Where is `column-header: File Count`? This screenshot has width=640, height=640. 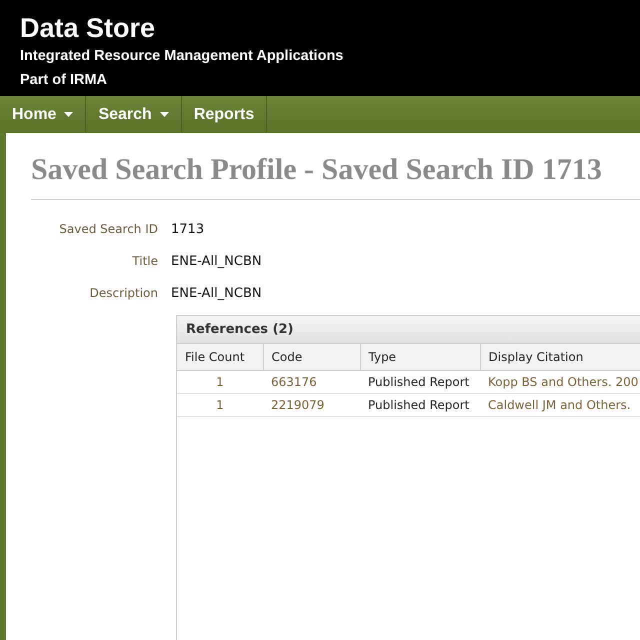
column-header: File Count is located at coordinates (220, 357).